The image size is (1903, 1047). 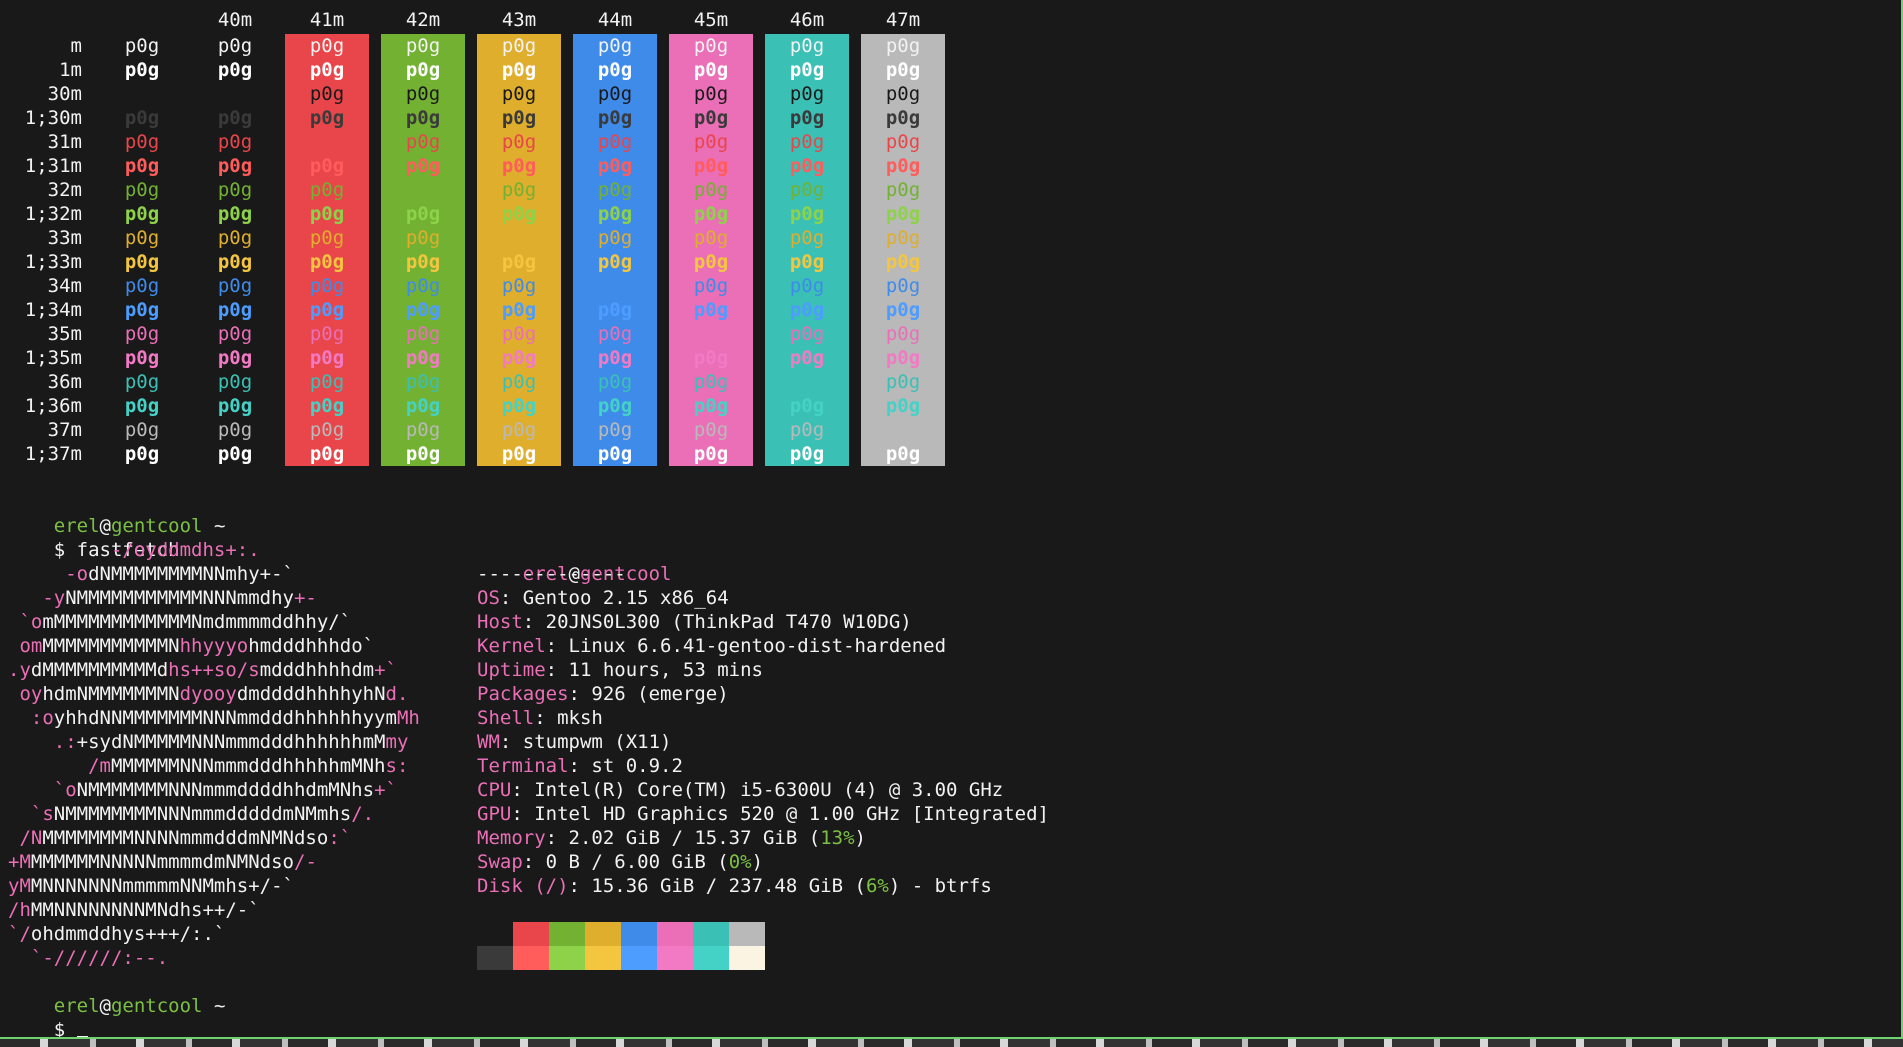 I want to click on row-label: 1;33m, so click(x=53, y=262).